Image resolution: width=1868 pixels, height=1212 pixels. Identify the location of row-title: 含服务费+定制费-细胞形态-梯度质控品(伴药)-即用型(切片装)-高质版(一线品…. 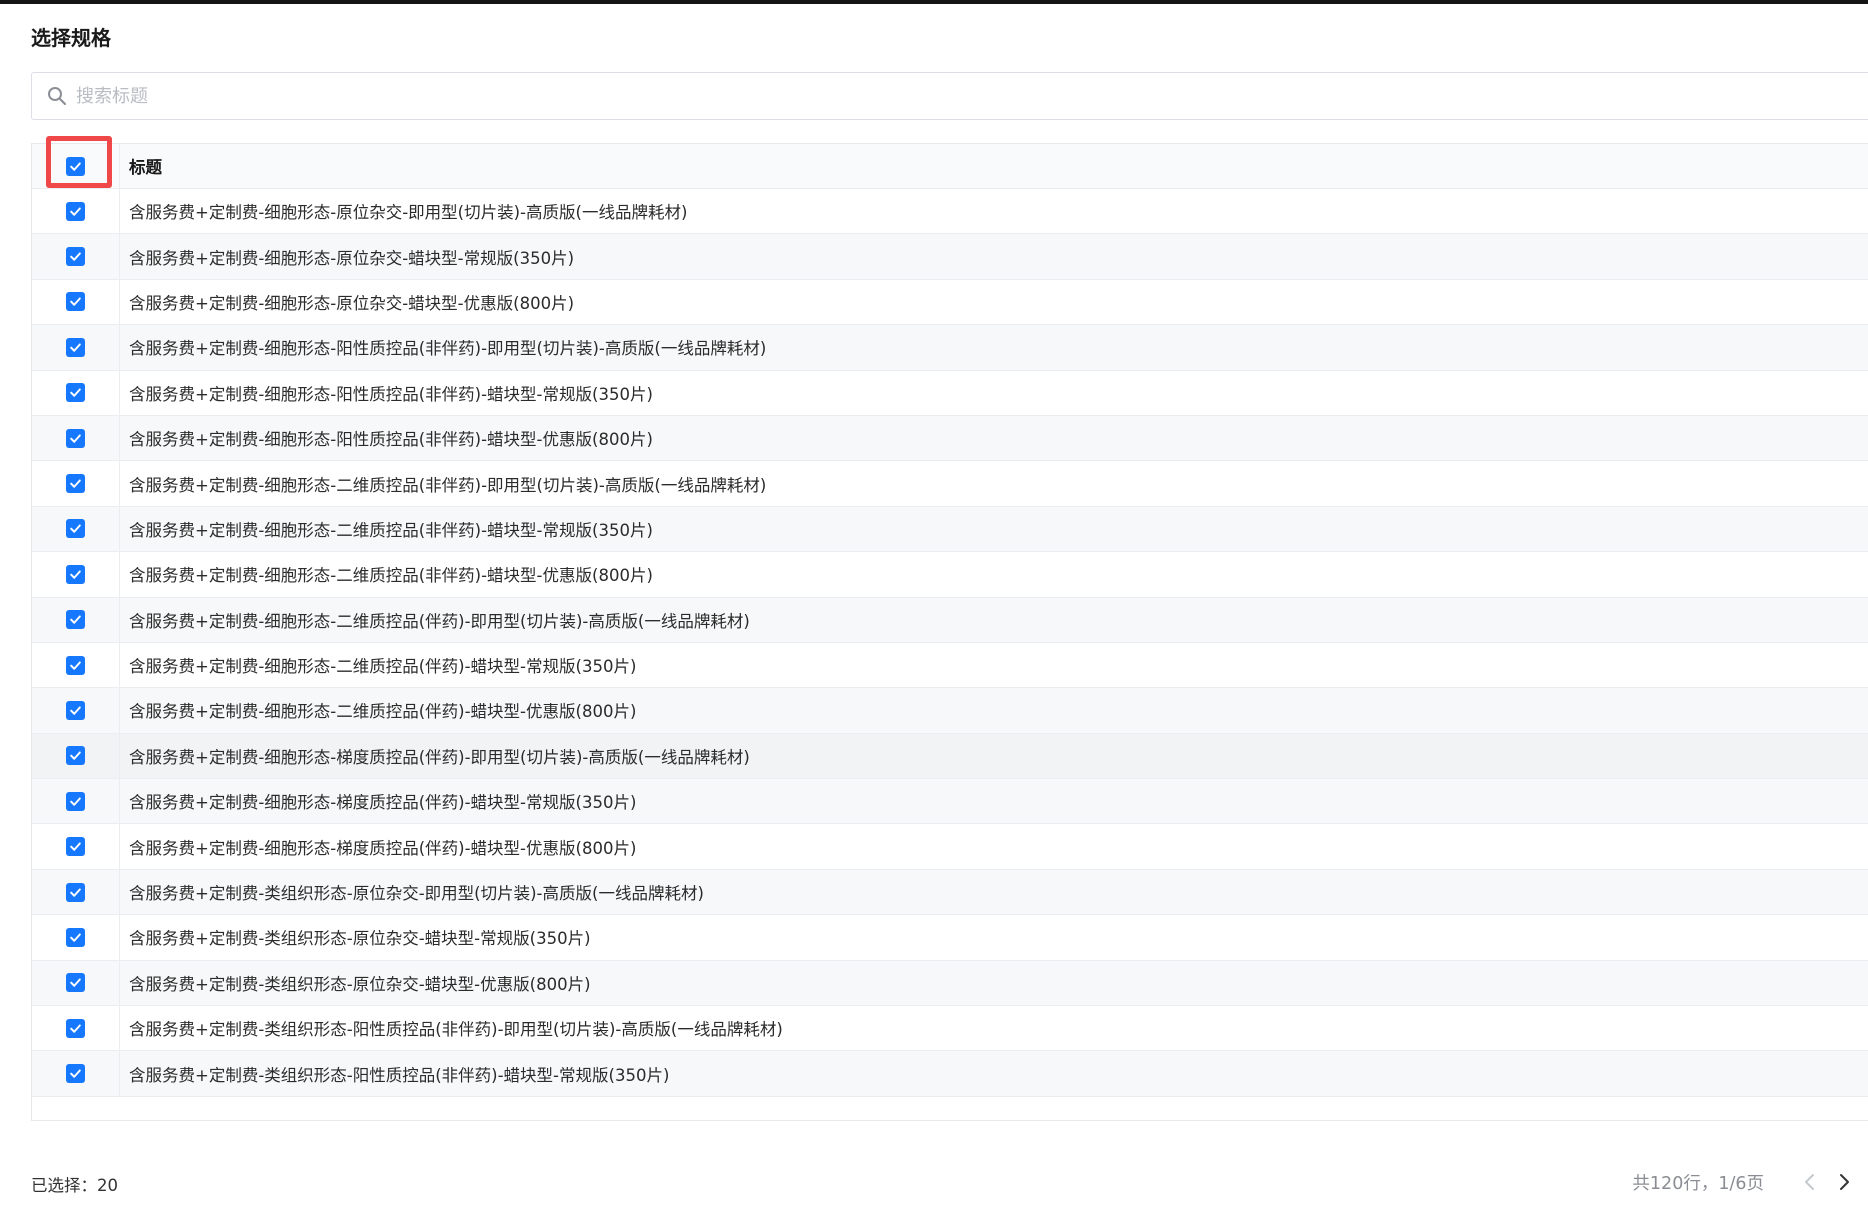
(439, 757).